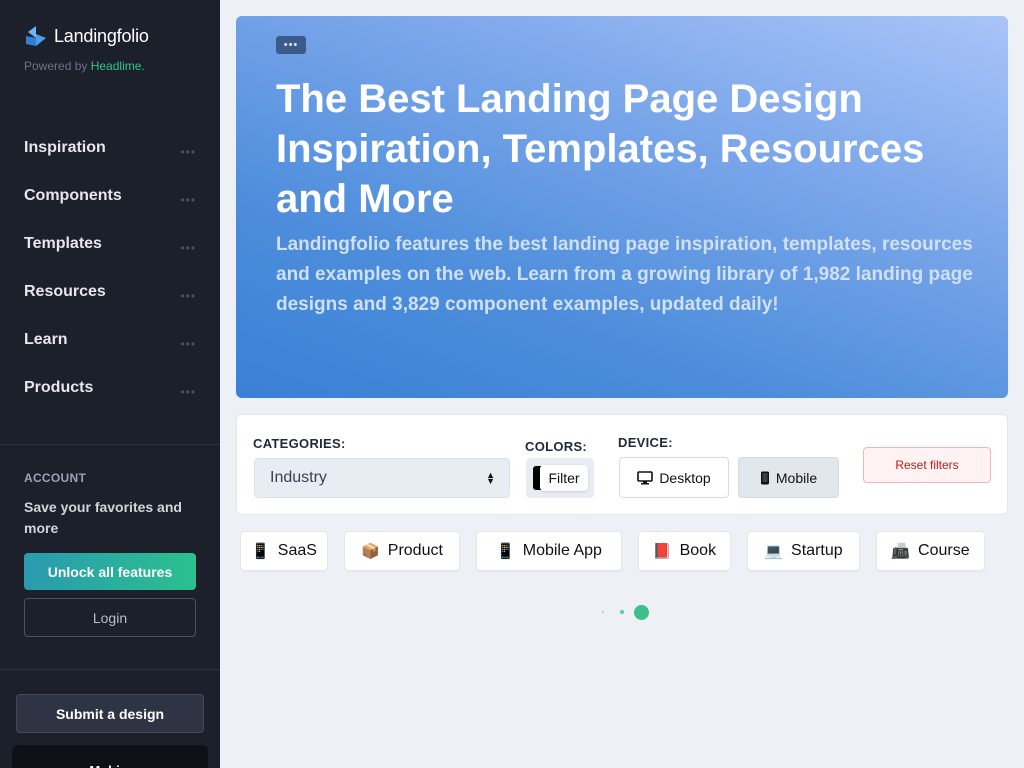  What do you see at coordinates (297, 550) in the screenshot?
I see `chip-label: SaaS` at bounding box center [297, 550].